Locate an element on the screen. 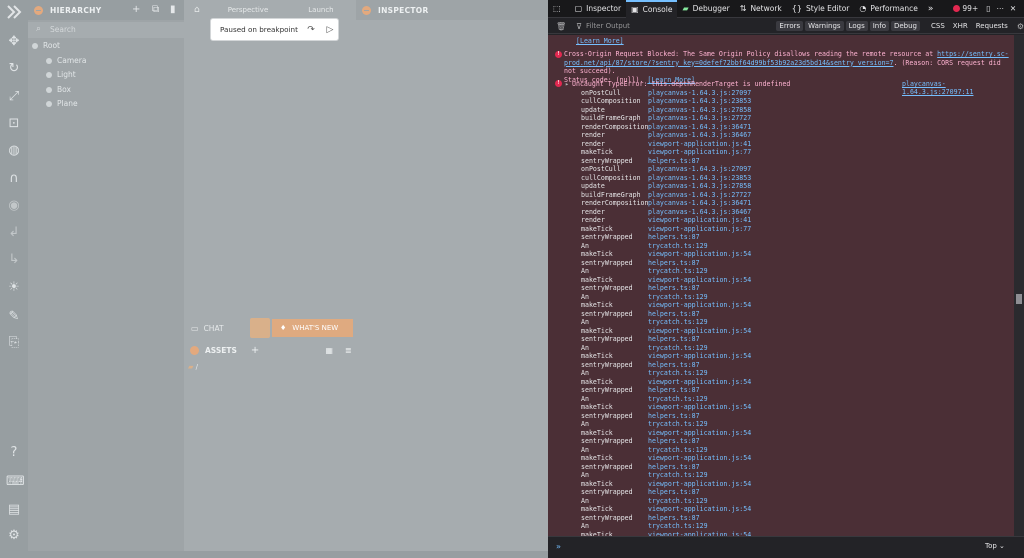 The image size is (1024, 558). learn-more-link: [Learn More] is located at coordinates (626, 41).